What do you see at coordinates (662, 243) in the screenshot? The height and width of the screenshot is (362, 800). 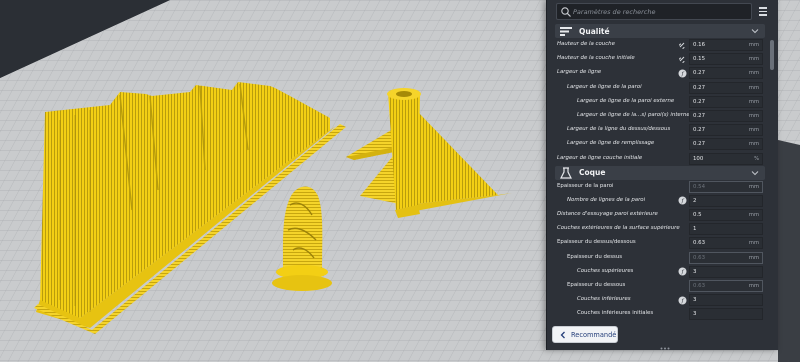 I see `setting-top-bottom-thickness: Épaisseur du dessus/dessous 0.63 mm` at bounding box center [662, 243].